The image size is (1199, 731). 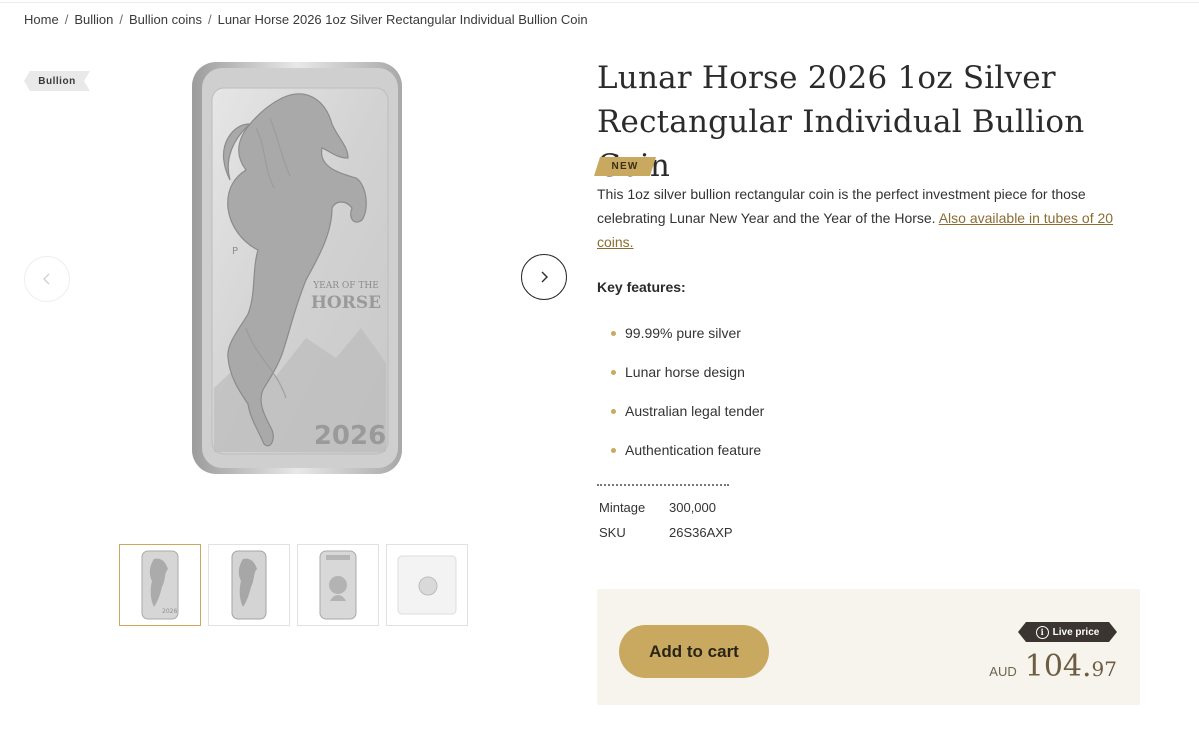 What do you see at coordinates (41, 19) in the screenshot?
I see `breadcrumb-home: Home` at bounding box center [41, 19].